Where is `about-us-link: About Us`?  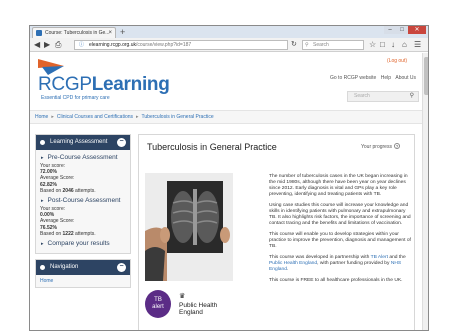 about-us-link: About Us is located at coordinates (405, 78).